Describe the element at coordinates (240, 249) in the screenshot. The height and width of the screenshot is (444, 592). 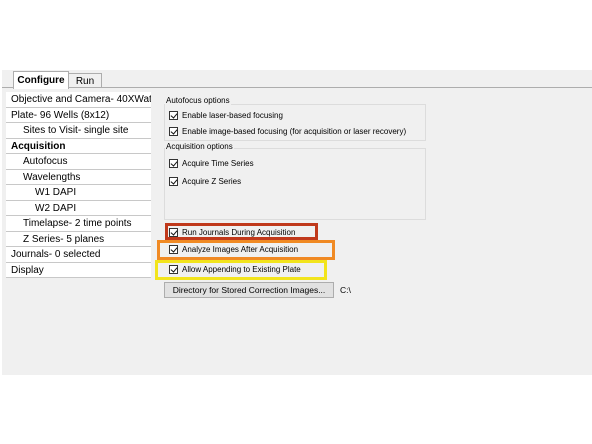
I see `analyze-images-label: Analyze Images After Acquisition` at that location.